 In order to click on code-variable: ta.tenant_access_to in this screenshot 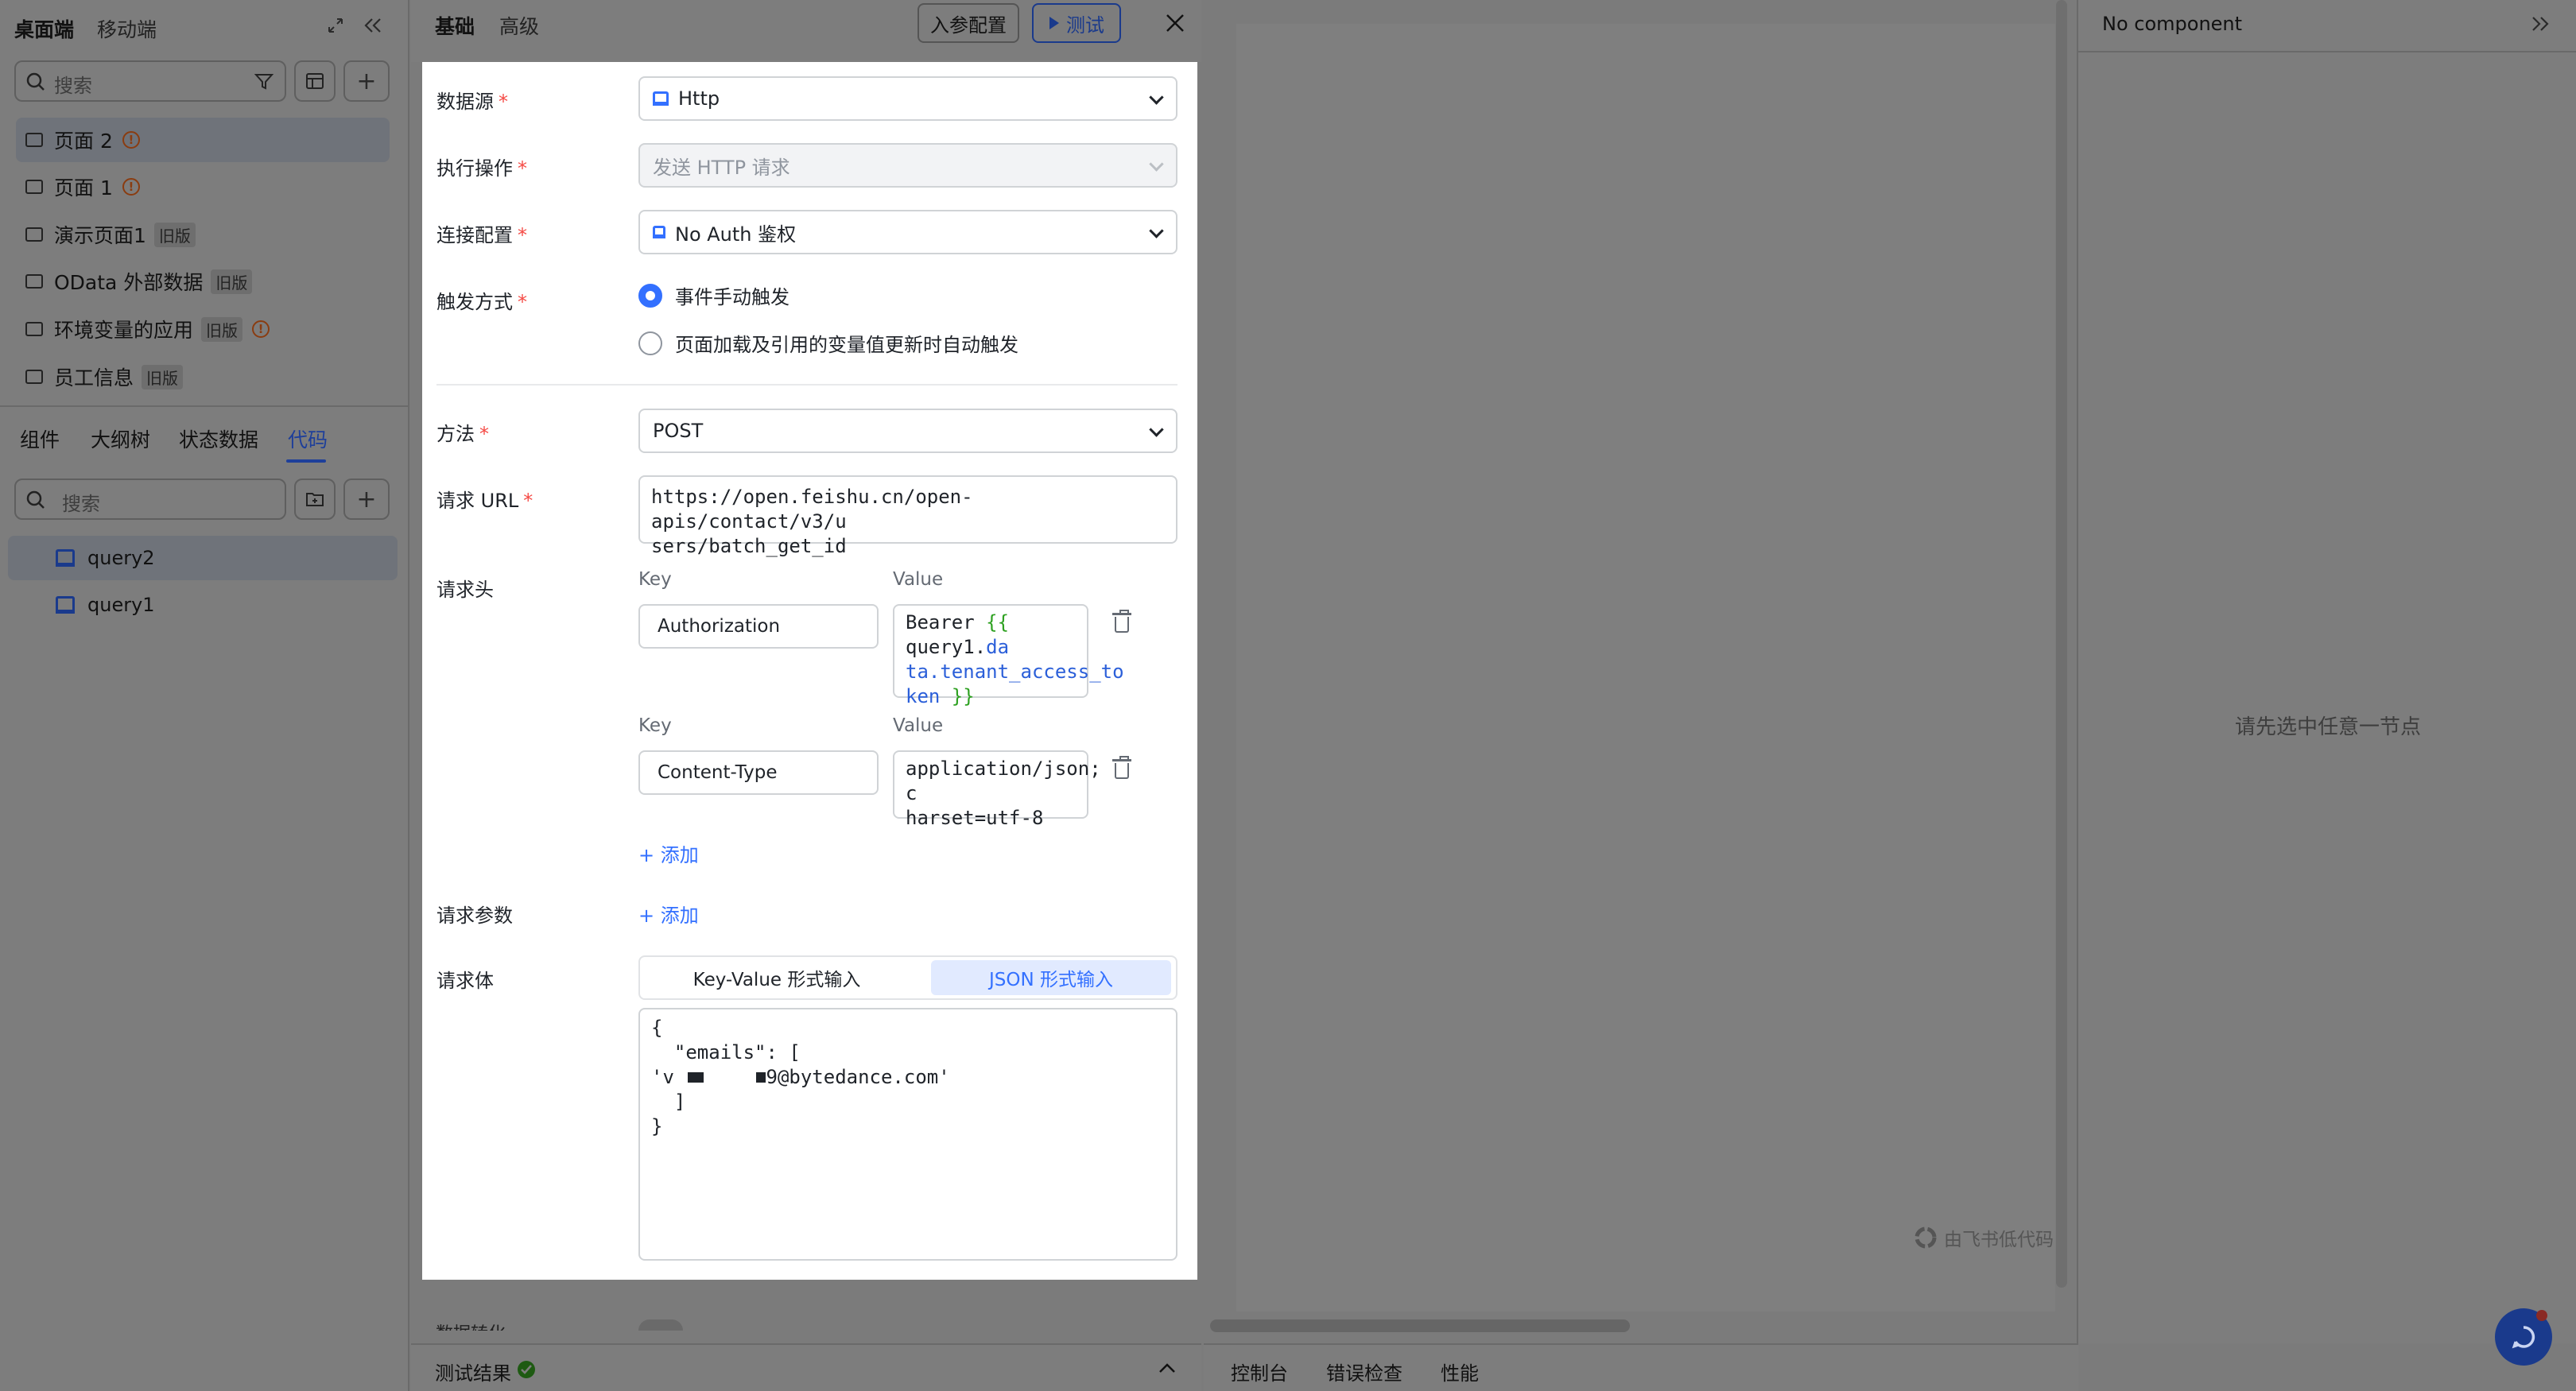, I will do `click(1015, 672)`.